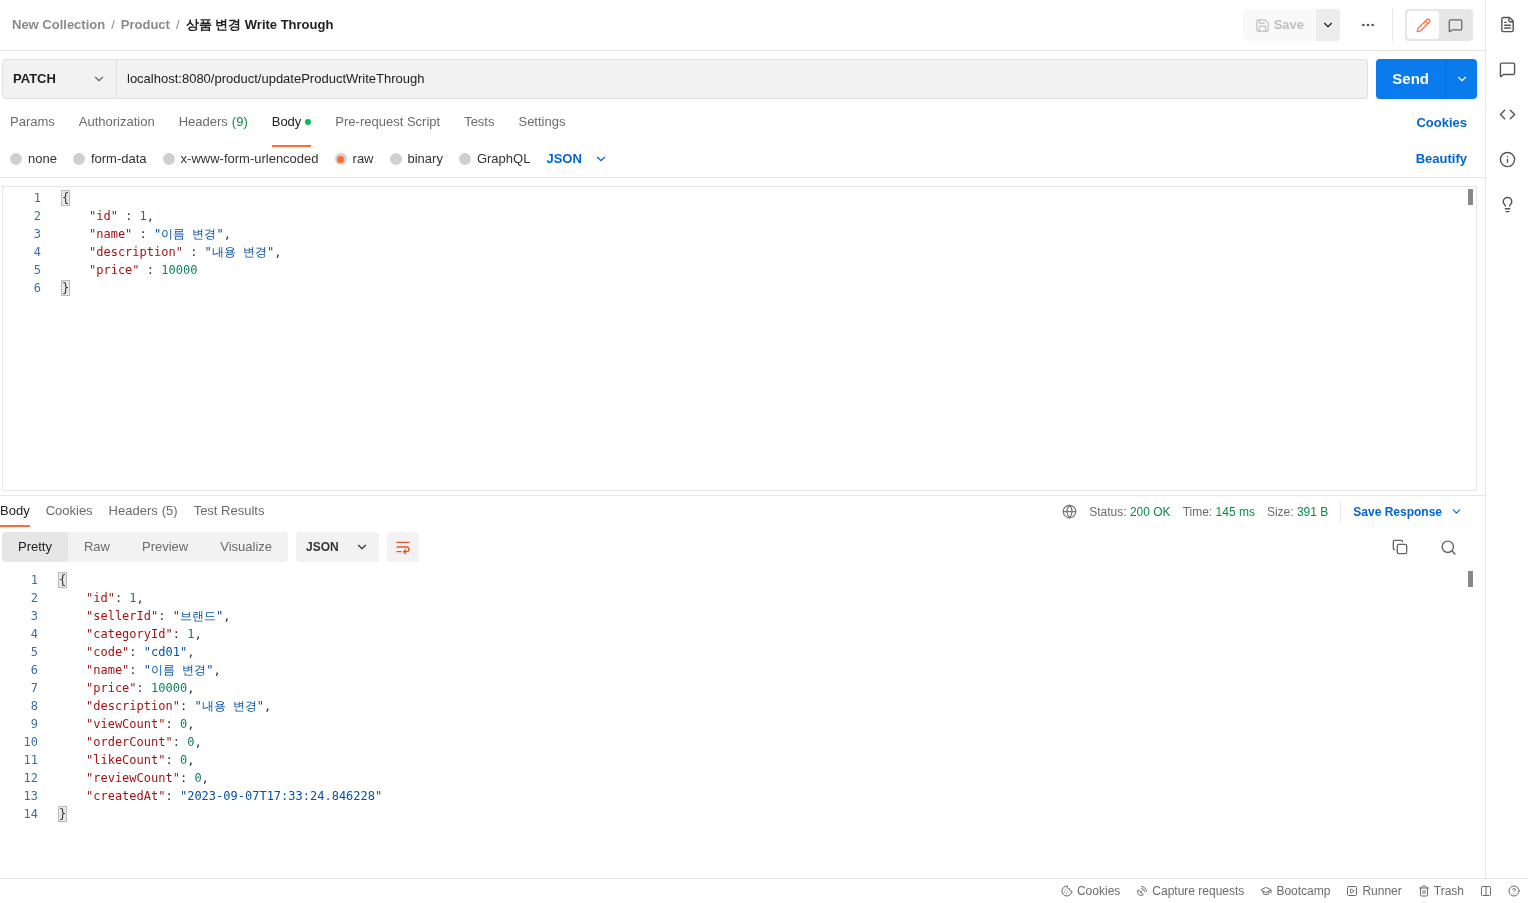 The image size is (1528, 903). Describe the element at coordinates (33, 706) in the screenshot. I see `line-number: 8` at that location.